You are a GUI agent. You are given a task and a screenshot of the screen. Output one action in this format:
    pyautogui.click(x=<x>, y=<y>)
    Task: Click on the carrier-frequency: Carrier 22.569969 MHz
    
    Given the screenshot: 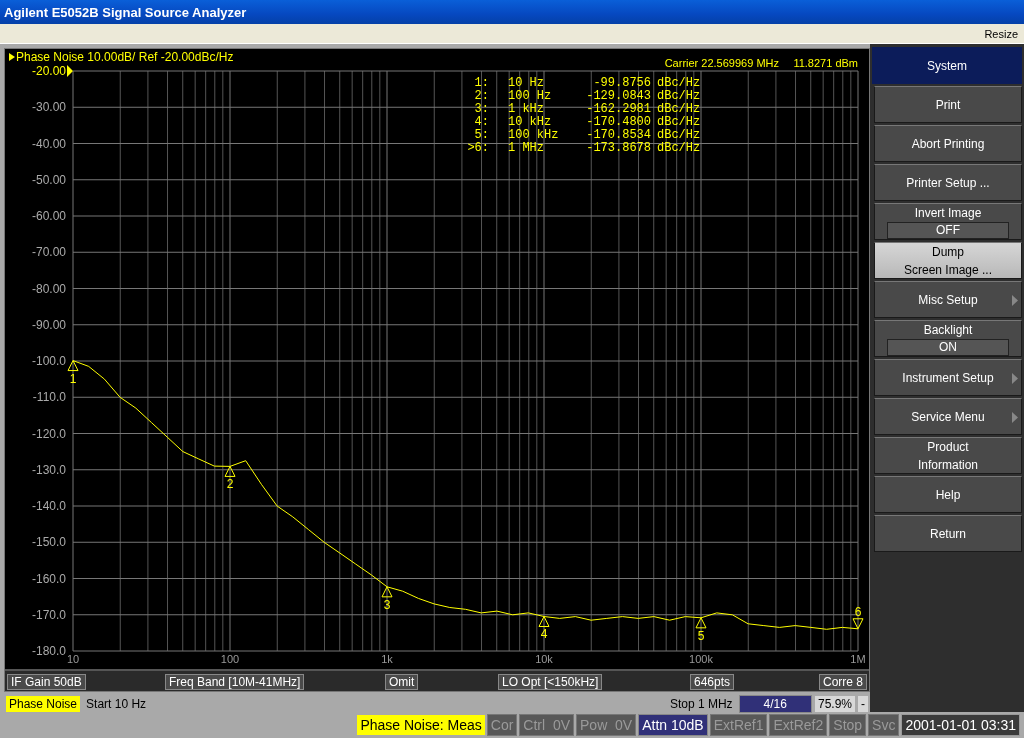 What is the action you would take?
    pyautogui.click(x=721, y=63)
    